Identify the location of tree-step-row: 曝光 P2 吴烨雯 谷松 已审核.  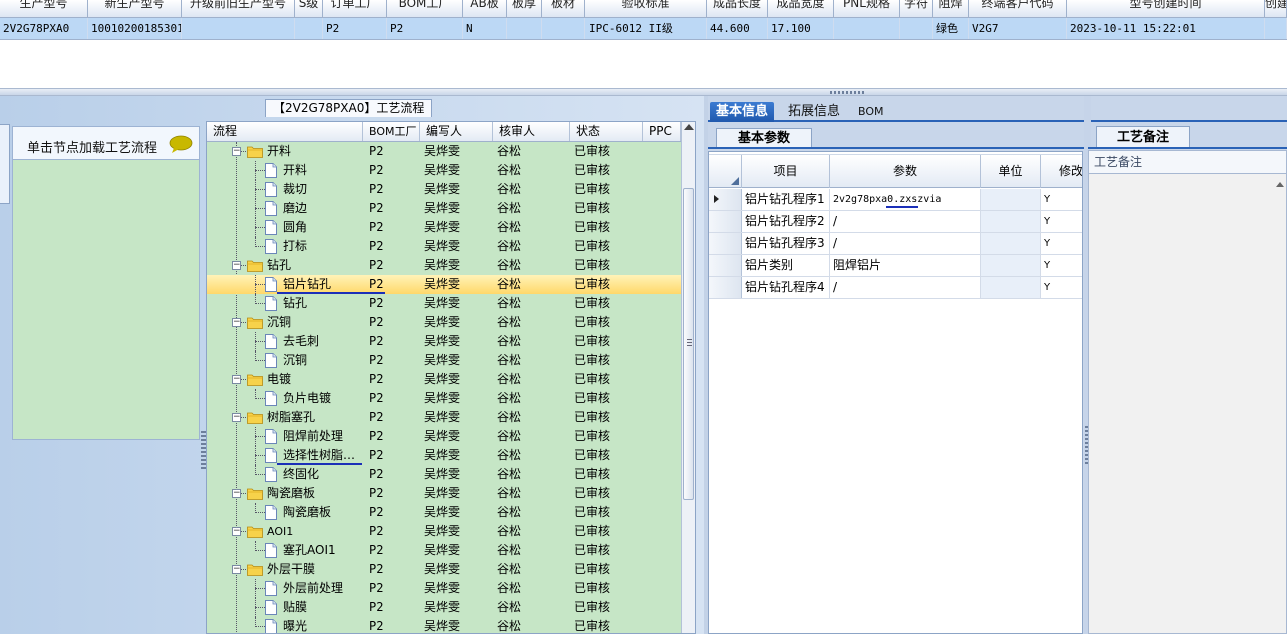
(444, 625).